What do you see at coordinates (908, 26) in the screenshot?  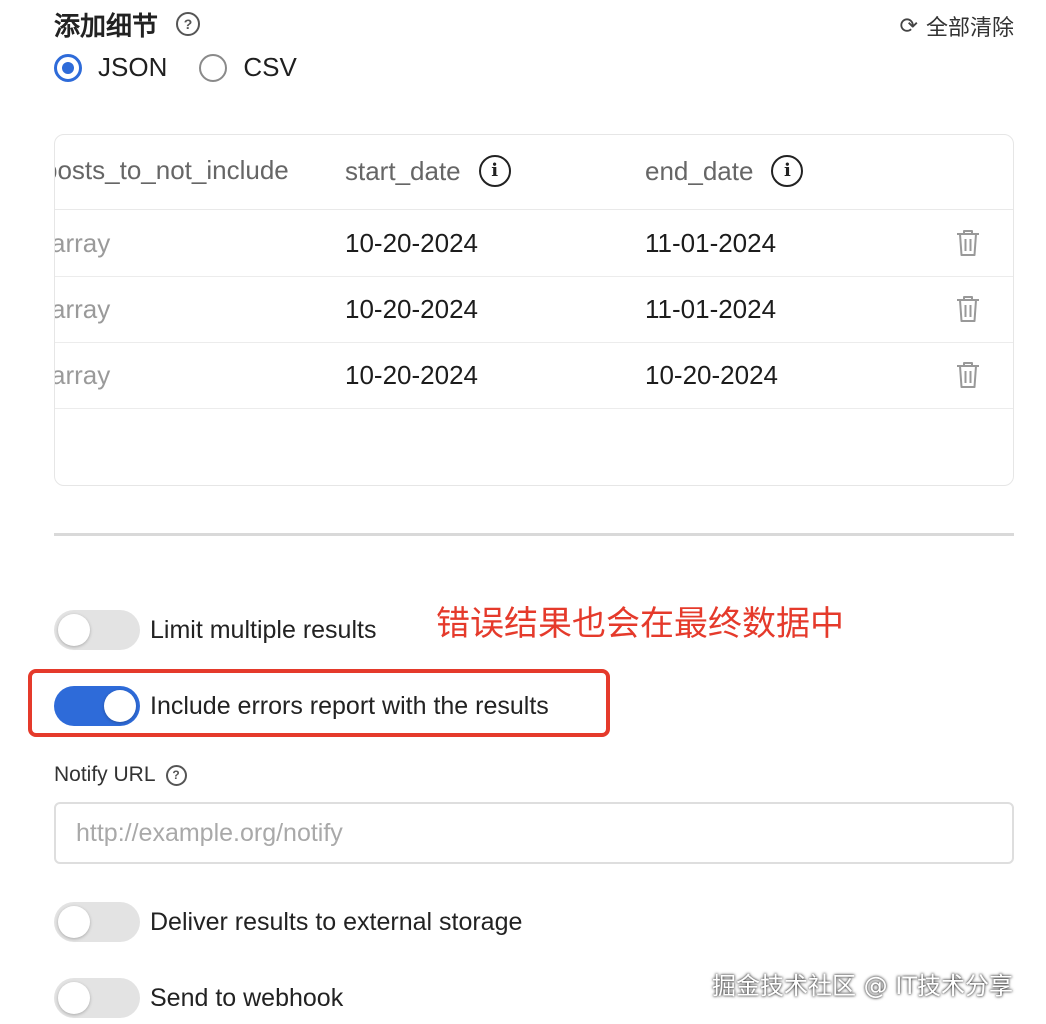 I see `refresh-icon: ⟳` at bounding box center [908, 26].